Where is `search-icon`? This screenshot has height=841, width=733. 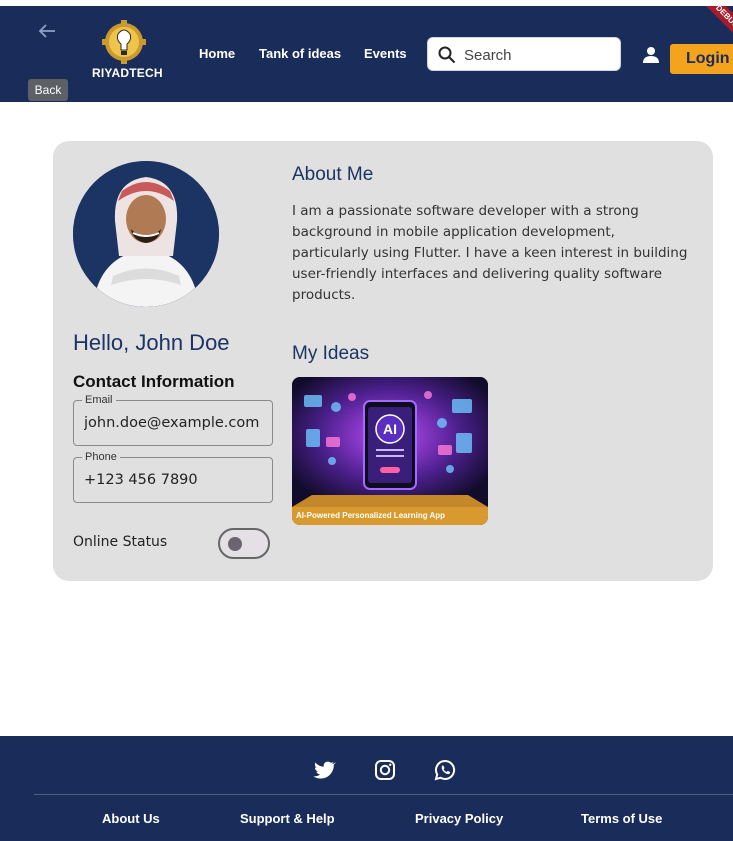 search-icon is located at coordinates (447, 55).